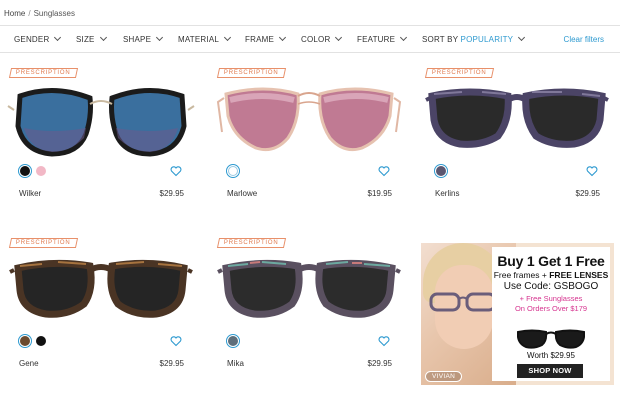 This screenshot has height=401, width=620. What do you see at coordinates (266, 38) in the screenshot?
I see `filter-frame: FRAME` at bounding box center [266, 38].